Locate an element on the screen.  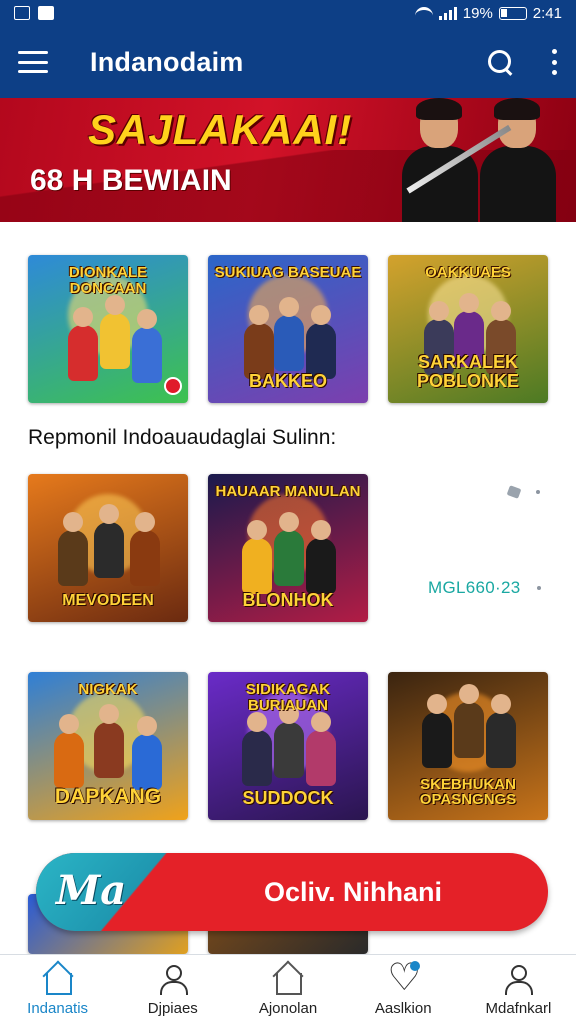
game-card: NIGKAK DAPKANG is located at coordinates (108, 746).